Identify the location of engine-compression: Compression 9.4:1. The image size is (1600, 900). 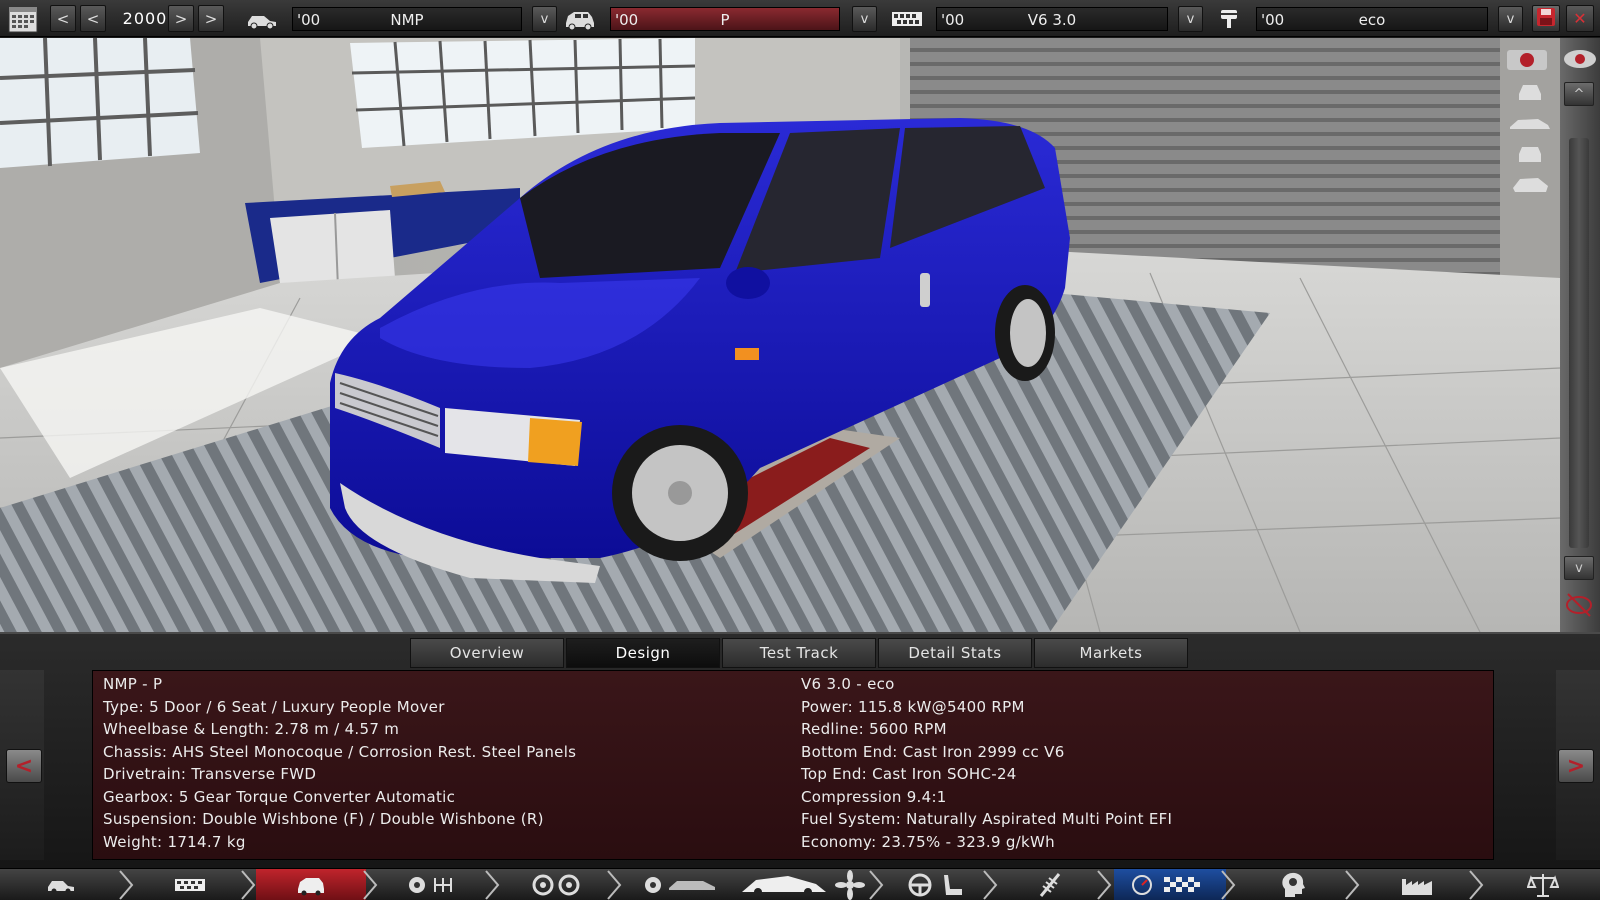
(874, 796).